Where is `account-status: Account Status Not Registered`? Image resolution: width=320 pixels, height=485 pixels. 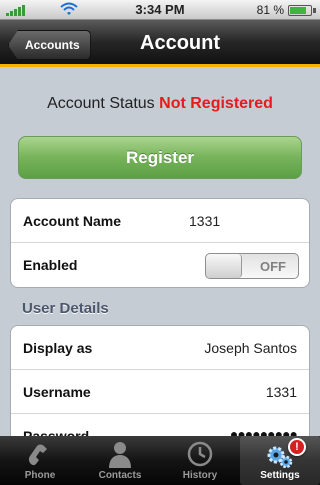
account-status: Account Status Not Registered is located at coordinates (160, 104).